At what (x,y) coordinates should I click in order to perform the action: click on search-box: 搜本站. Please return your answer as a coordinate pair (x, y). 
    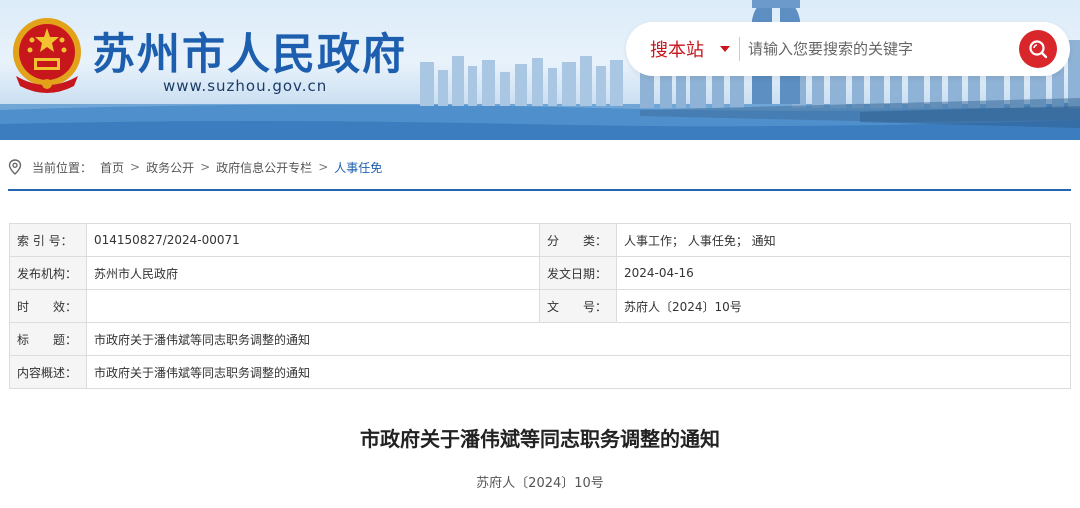
    Looking at the image, I should click on (848, 49).